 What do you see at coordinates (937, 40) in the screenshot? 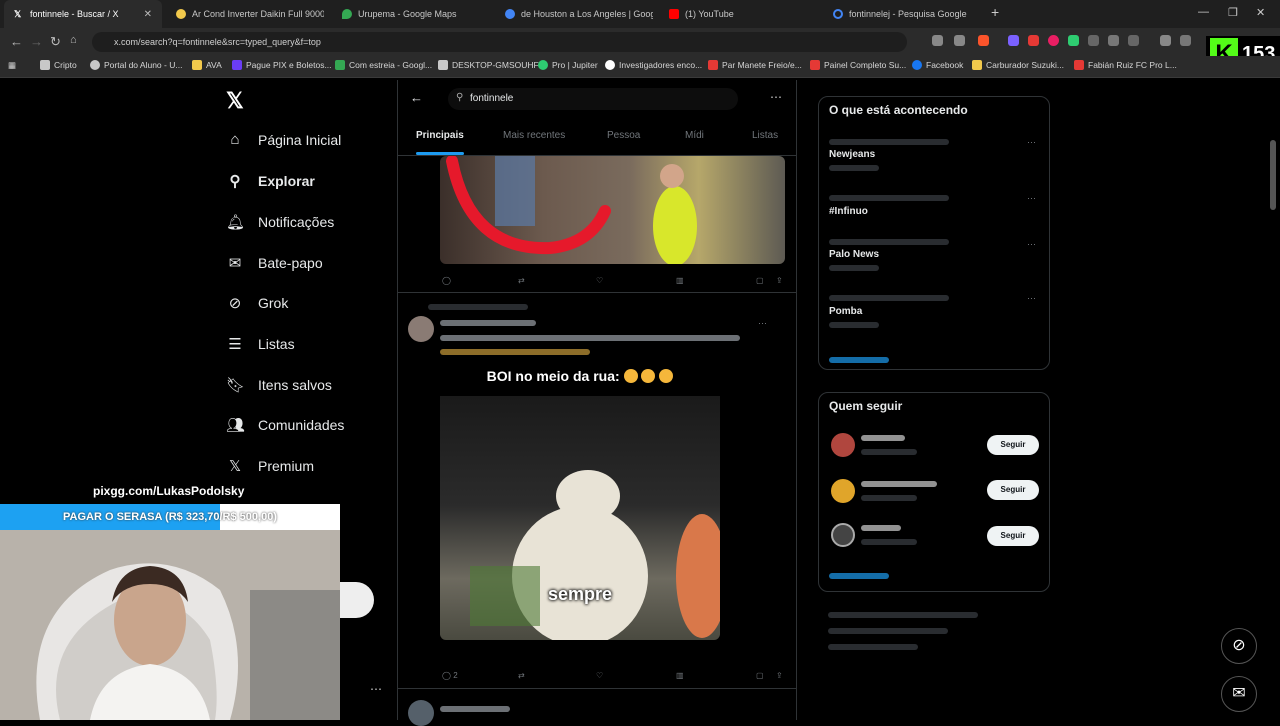
I see `cast-icon` at bounding box center [937, 40].